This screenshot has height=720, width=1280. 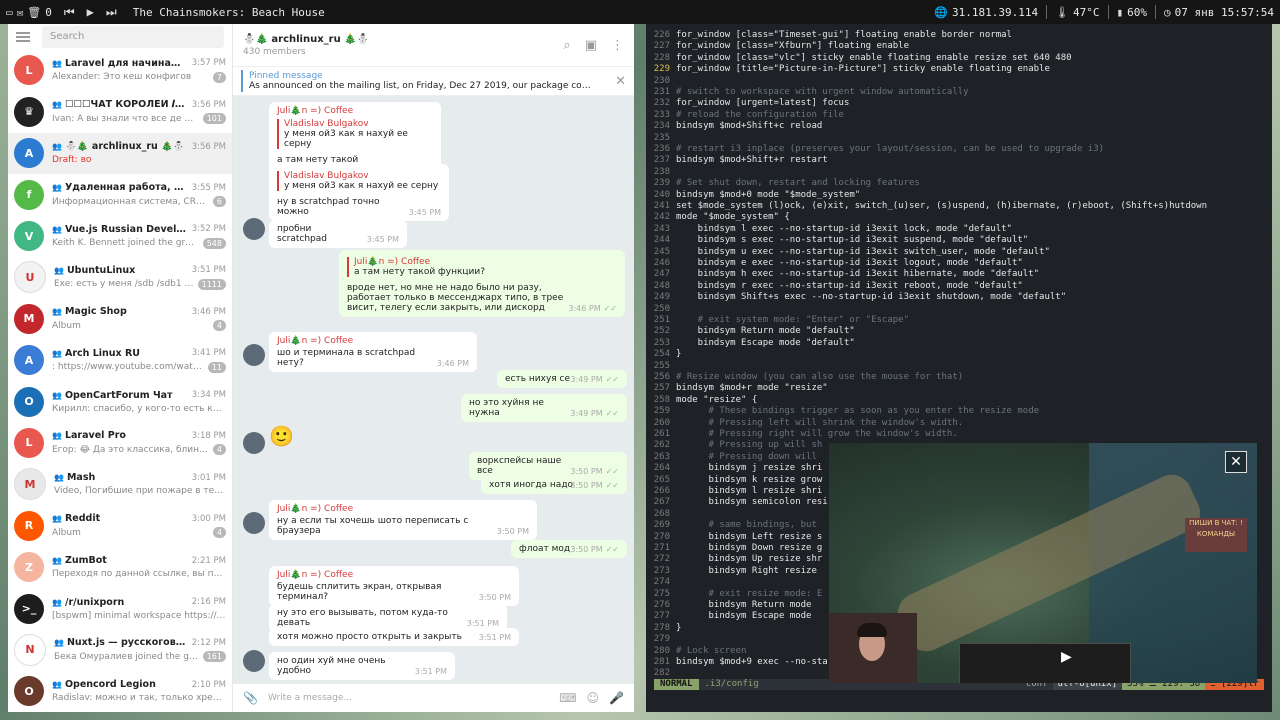 What do you see at coordinates (946, 126) in the screenshot?
I see `code-line: 234 bindsym $mod+Shift+c reload` at bounding box center [946, 126].